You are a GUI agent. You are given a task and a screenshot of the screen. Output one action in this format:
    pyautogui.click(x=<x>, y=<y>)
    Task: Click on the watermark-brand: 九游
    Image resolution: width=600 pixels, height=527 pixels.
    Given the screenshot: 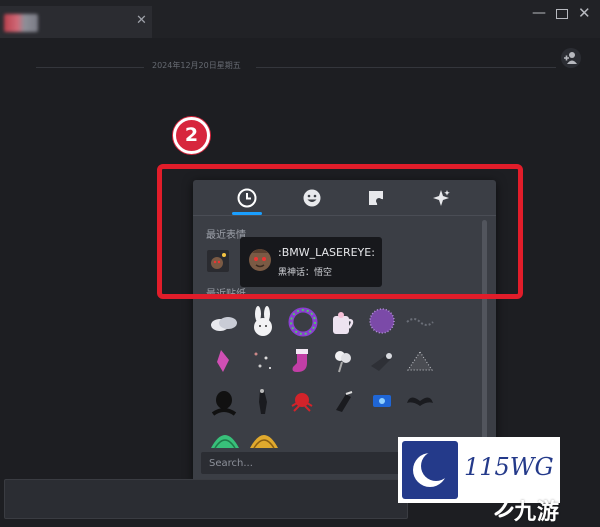 What is the action you would take?
    pyautogui.click(x=537, y=512)
    